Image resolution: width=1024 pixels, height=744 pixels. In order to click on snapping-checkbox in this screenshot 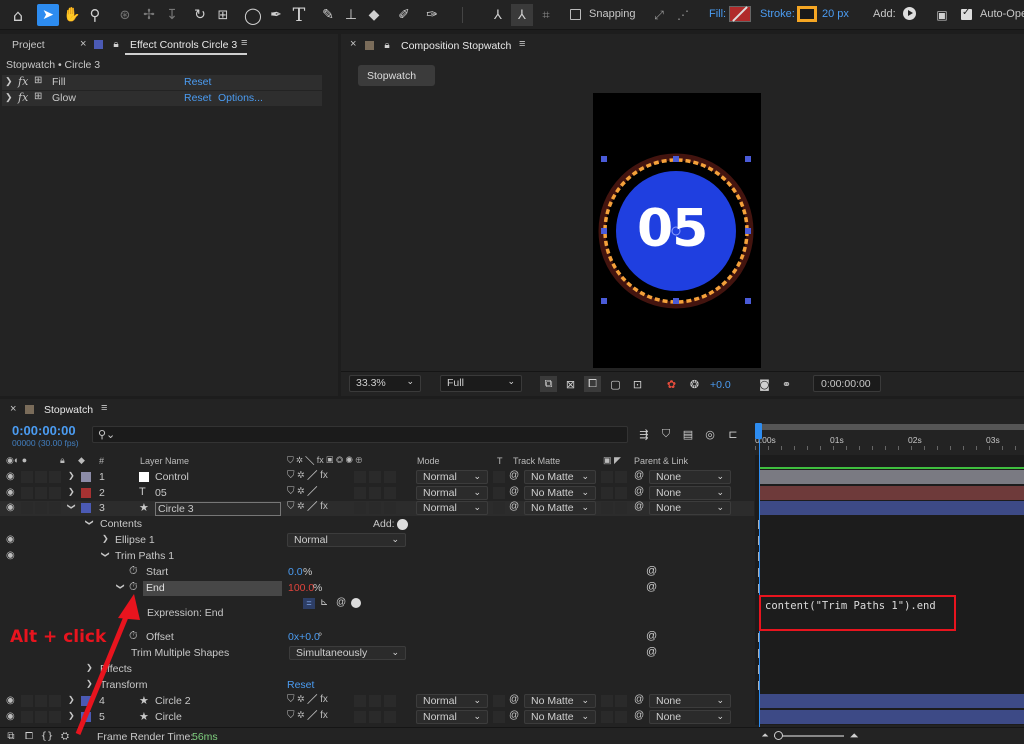, I will do `click(575, 14)`.